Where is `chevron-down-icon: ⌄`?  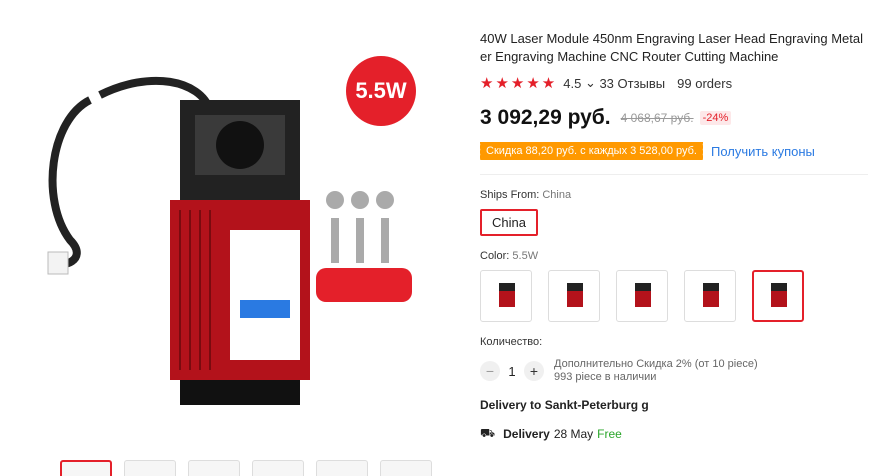 chevron-down-icon: ⌄ is located at coordinates (590, 83).